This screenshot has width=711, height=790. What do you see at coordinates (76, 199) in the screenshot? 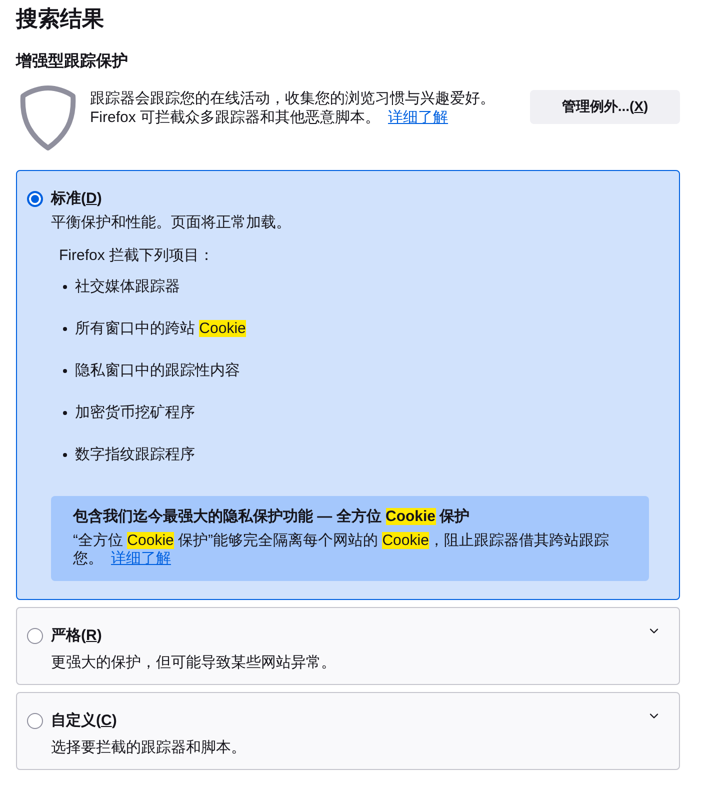
I see `option-label: 标准(D)` at bounding box center [76, 199].